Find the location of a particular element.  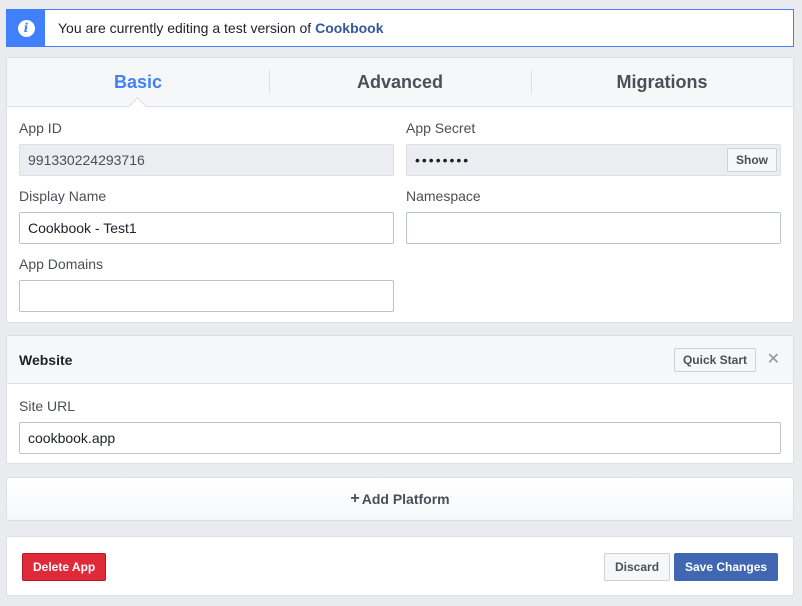

namespace-field: Namespace is located at coordinates (593, 216).